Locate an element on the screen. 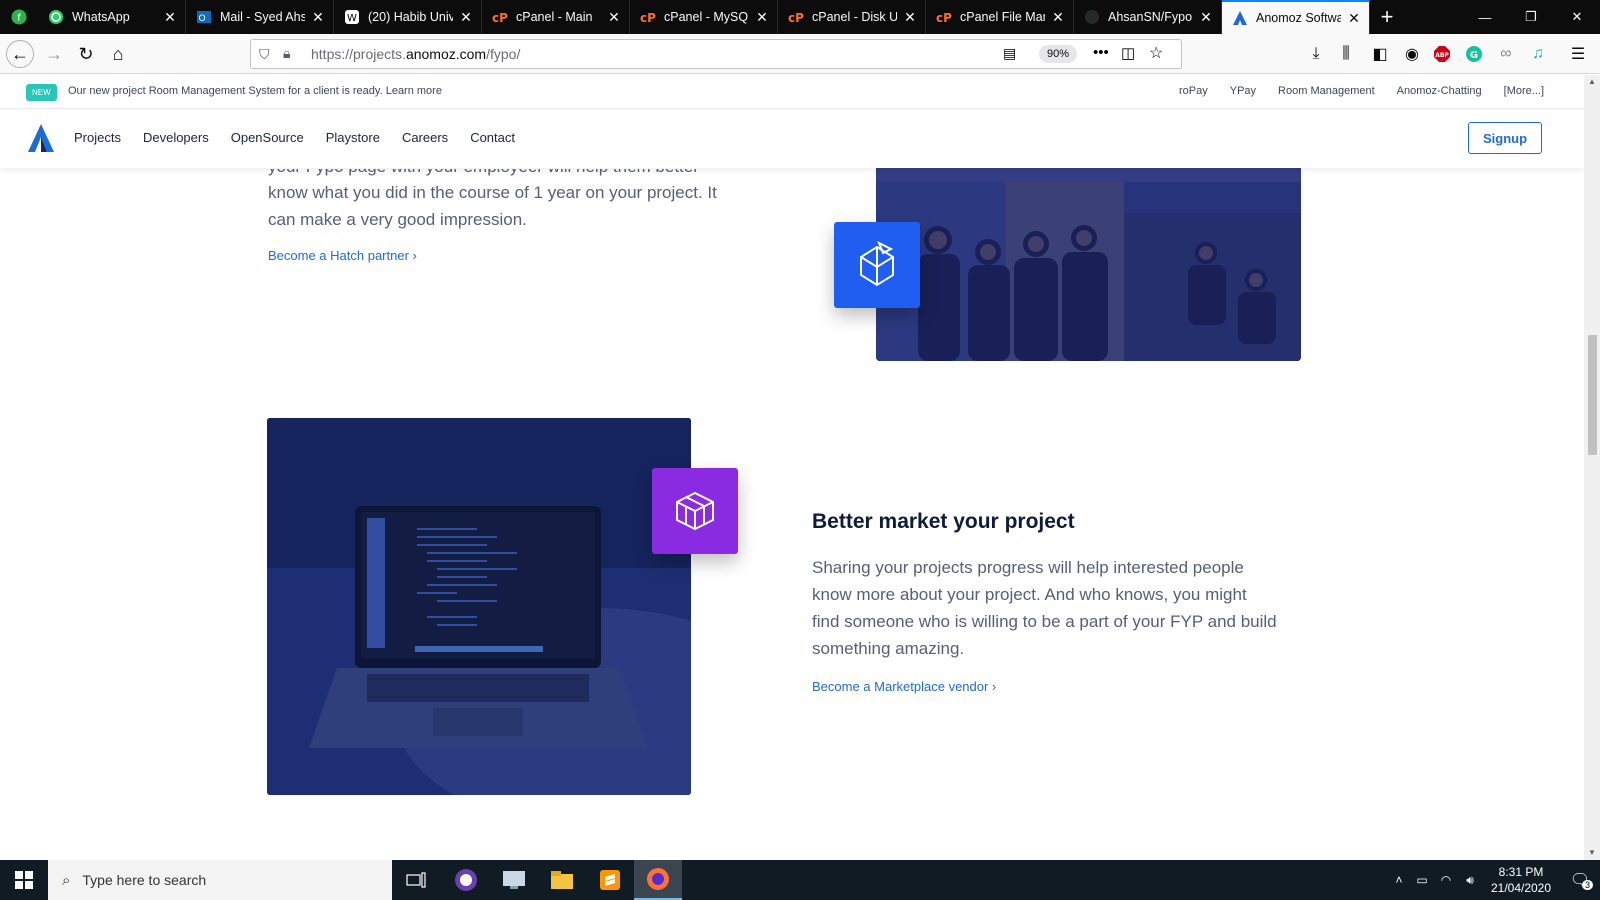  downloads-icon: ⤓ is located at coordinates (1316, 54).